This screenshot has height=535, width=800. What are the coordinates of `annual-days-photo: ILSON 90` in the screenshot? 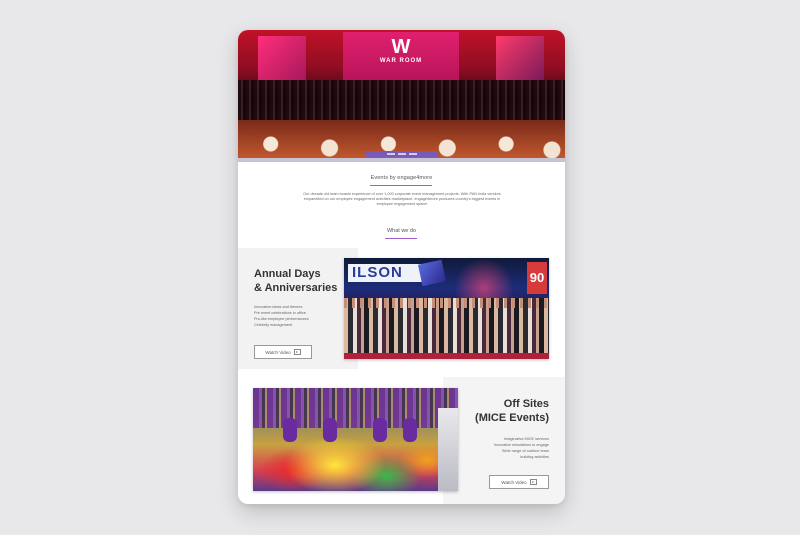 It's located at (446, 308).